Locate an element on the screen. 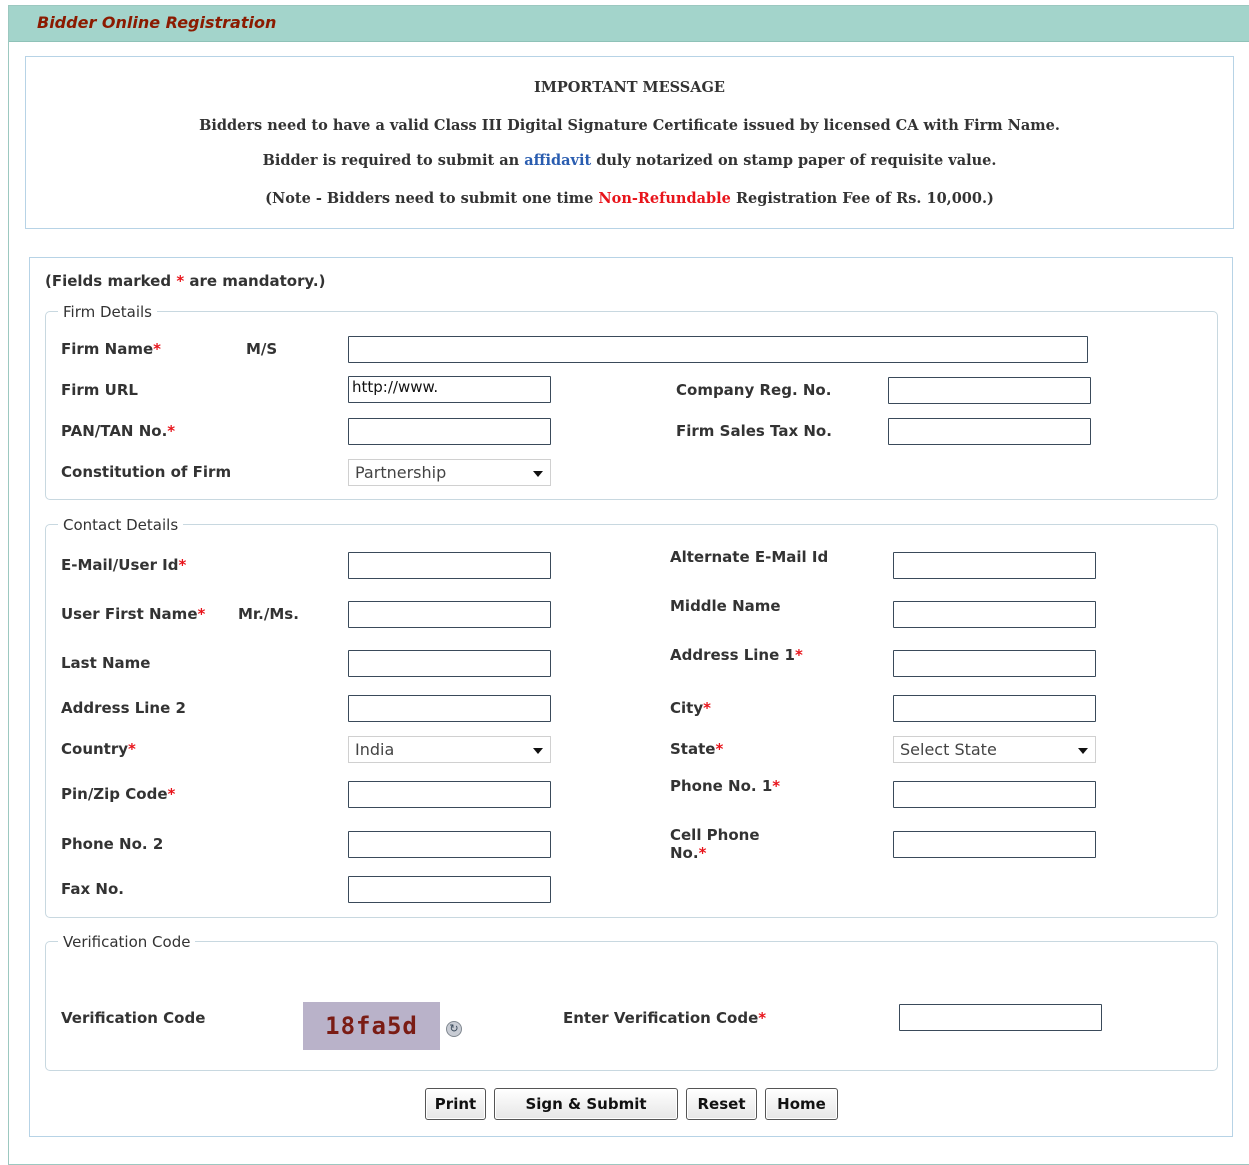  cell-phone-label: Cell Phone No.* is located at coordinates (715, 844).